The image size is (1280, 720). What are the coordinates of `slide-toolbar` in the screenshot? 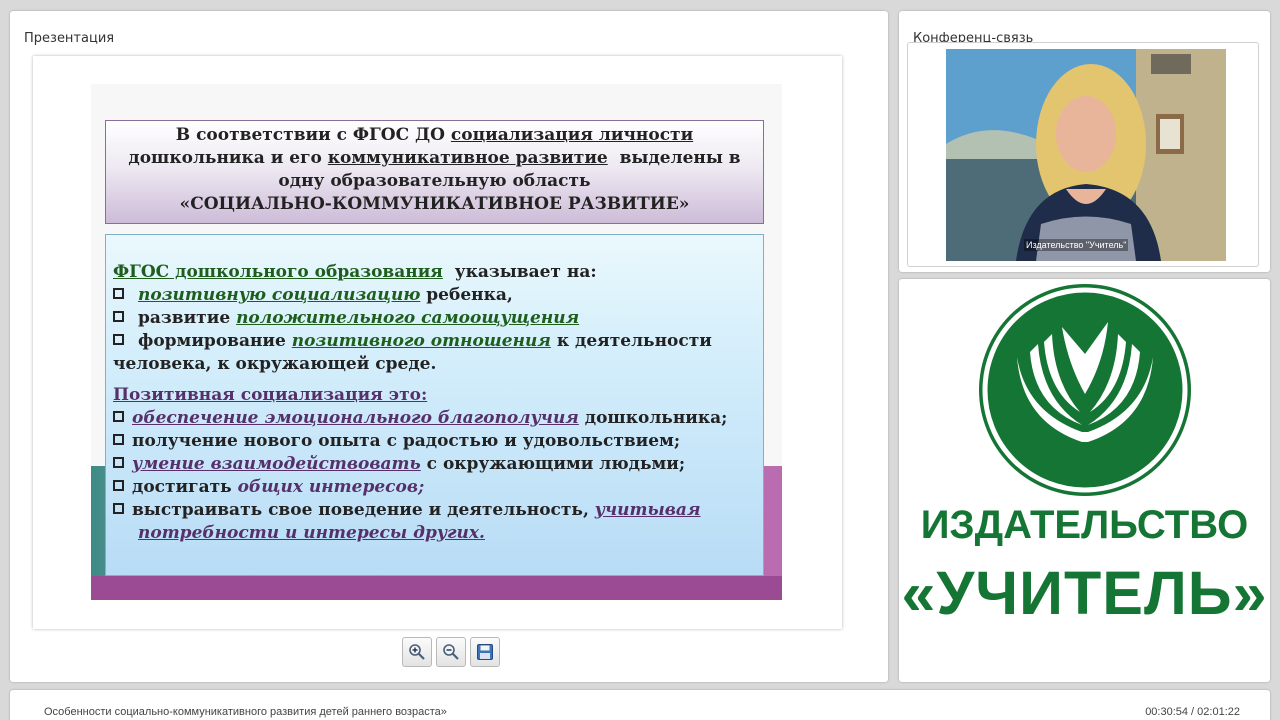 It's located at (451, 652).